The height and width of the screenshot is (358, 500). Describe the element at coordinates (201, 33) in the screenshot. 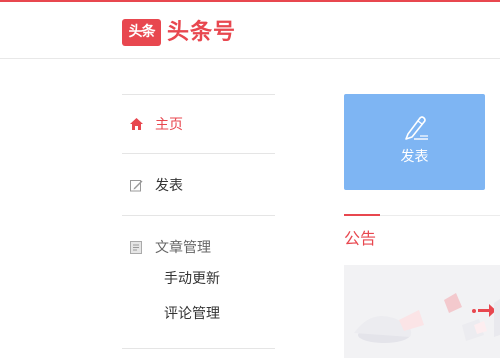

I see `logo-text: 头条号` at that location.